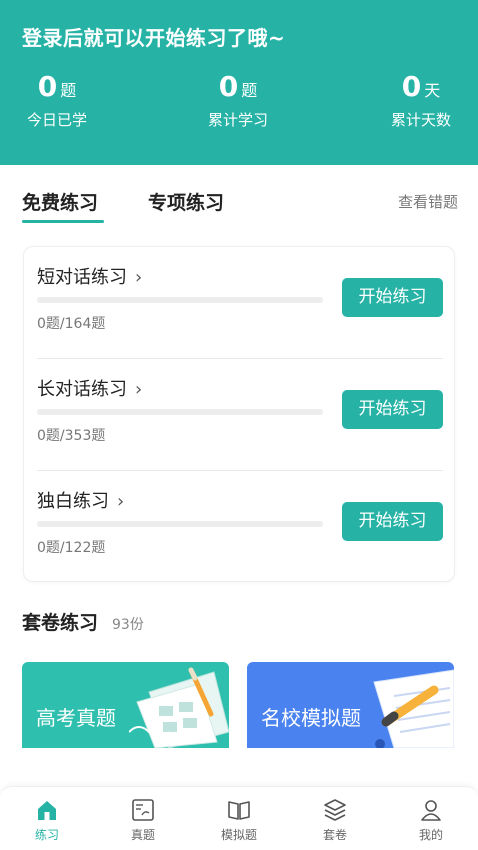 The image size is (478, 850). I want to click on practice-item-title: 长对话练习 ›, so click(89, 388).